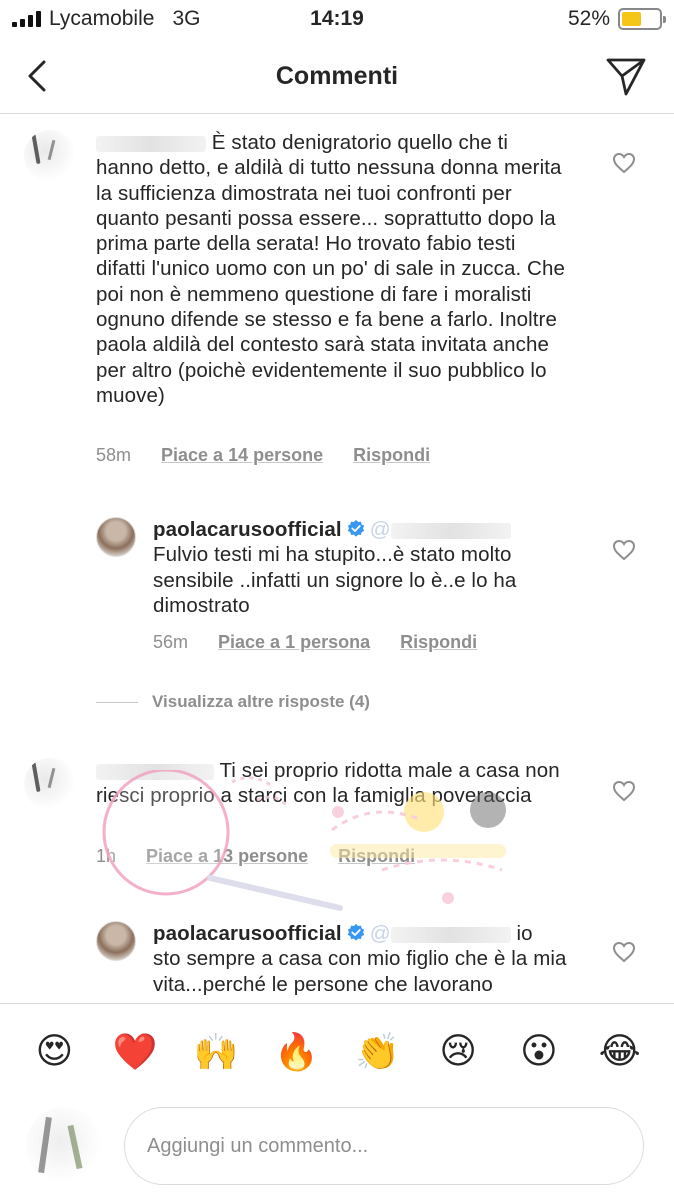 The image size is (674, 1200). Describe the element at coordinates (216, 1052) in the screenshot. I see `emoji-raised-hands: 🙌` at that location.